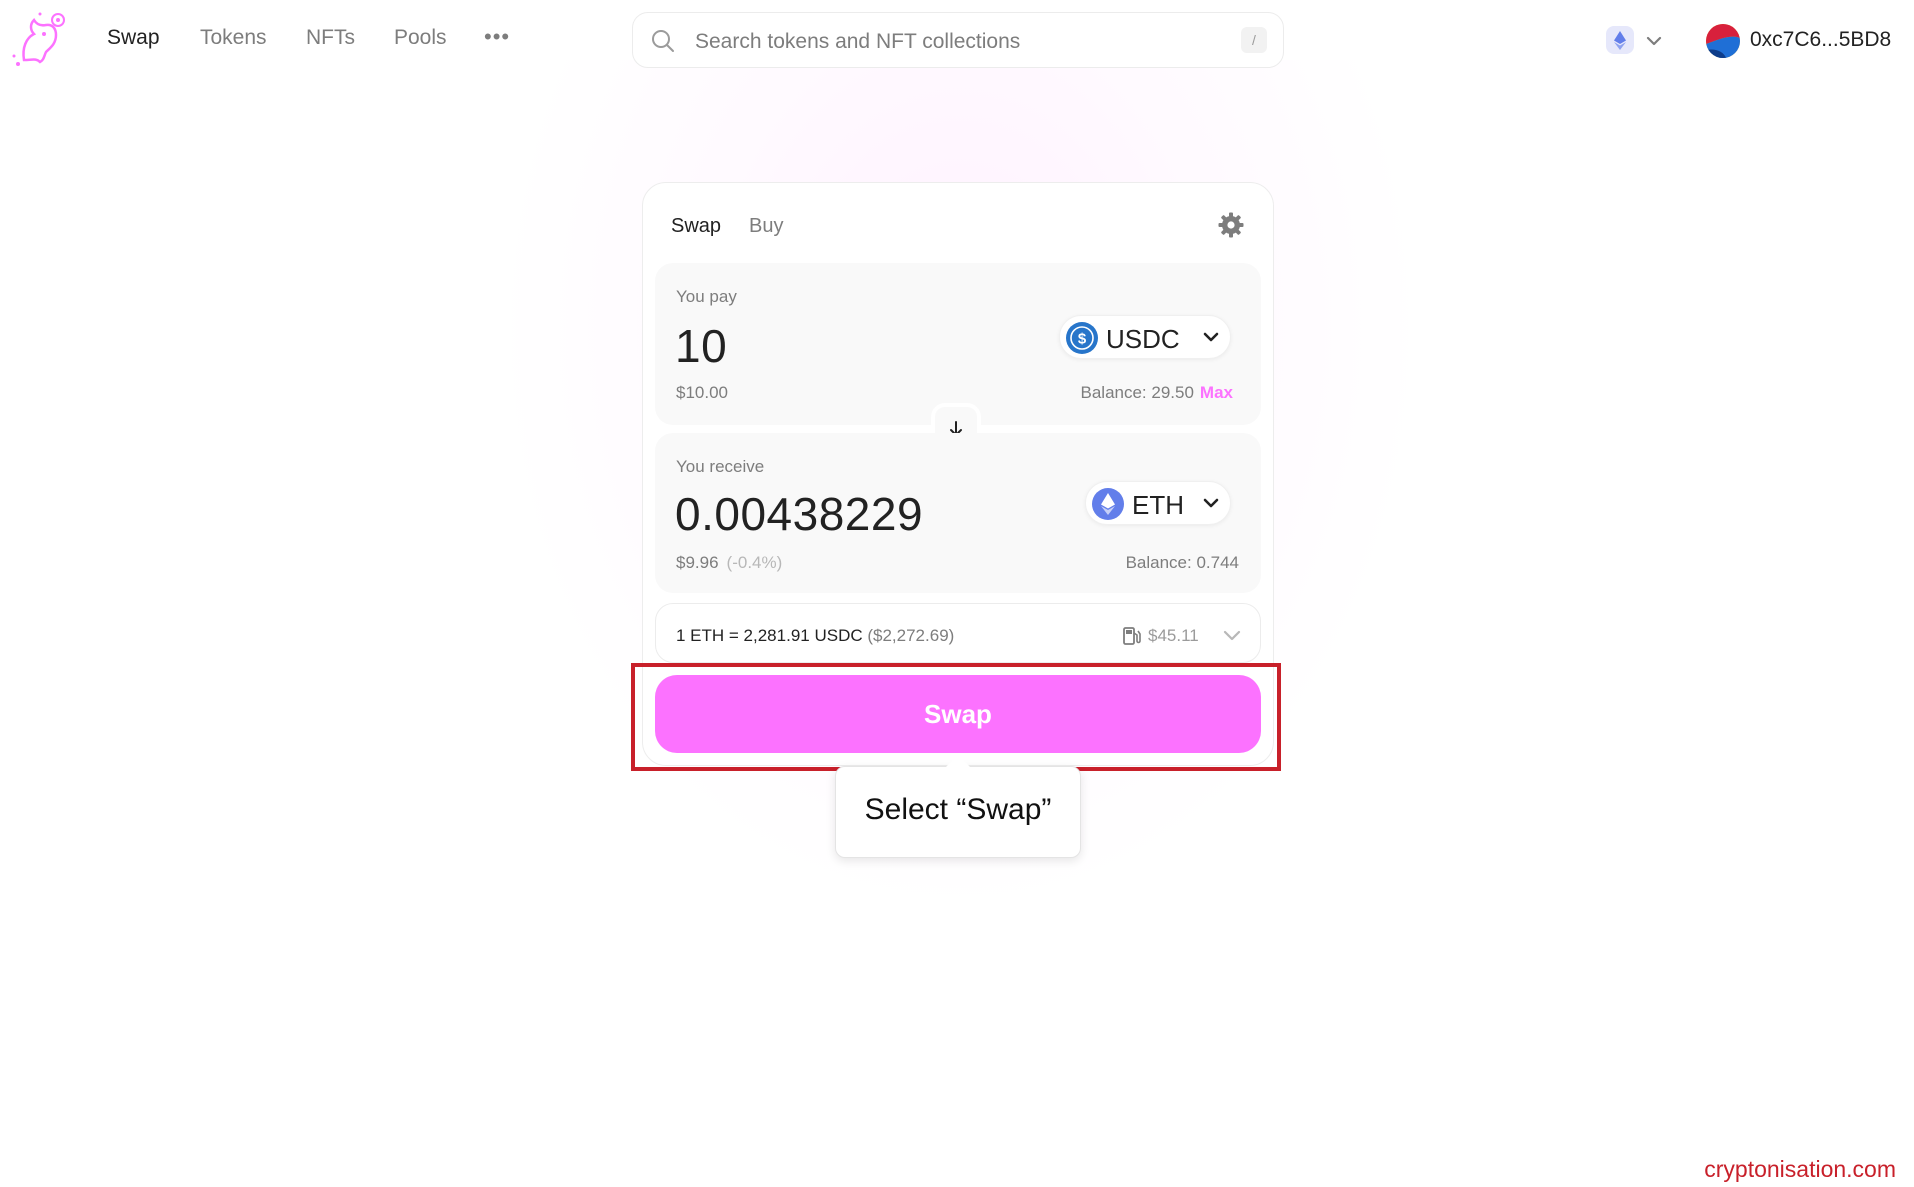 The width and height of the screenshot is (1914, 1187). Describe the element at coordinates (1132, 638) in the screenshot. I see `gas-pump-icon` at that location.